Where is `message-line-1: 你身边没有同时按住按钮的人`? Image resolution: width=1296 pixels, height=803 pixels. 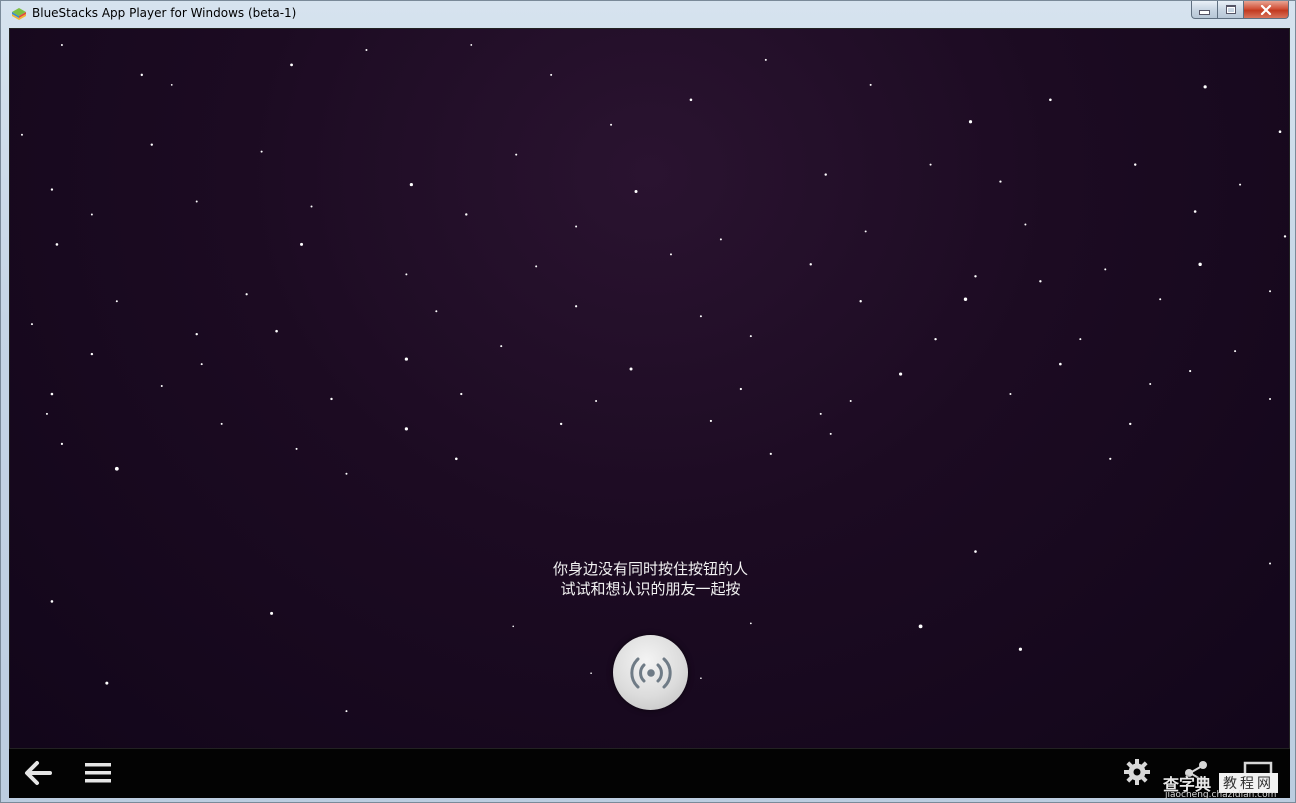 message-line-1: 你身边没有同时按住按钮的人 is located at coordinates (650, 569).